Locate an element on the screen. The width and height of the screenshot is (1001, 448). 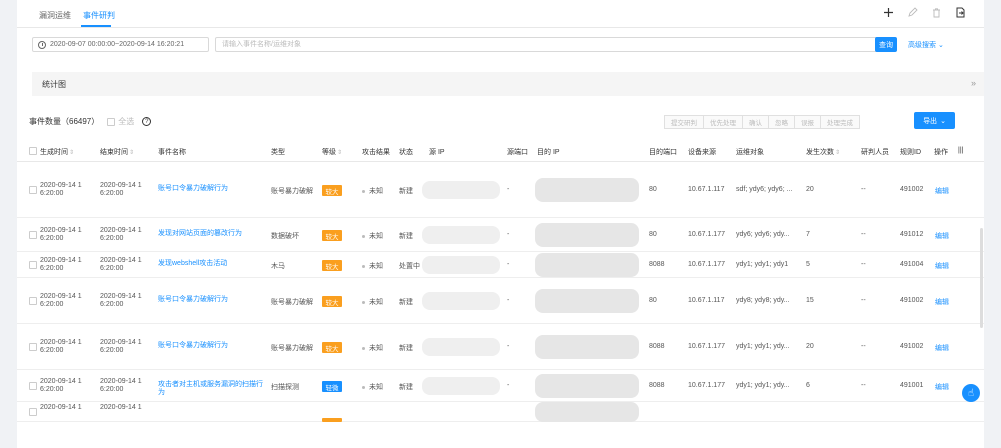
hand-pointer-icon: ☝ is located at coordinates (971, 393).